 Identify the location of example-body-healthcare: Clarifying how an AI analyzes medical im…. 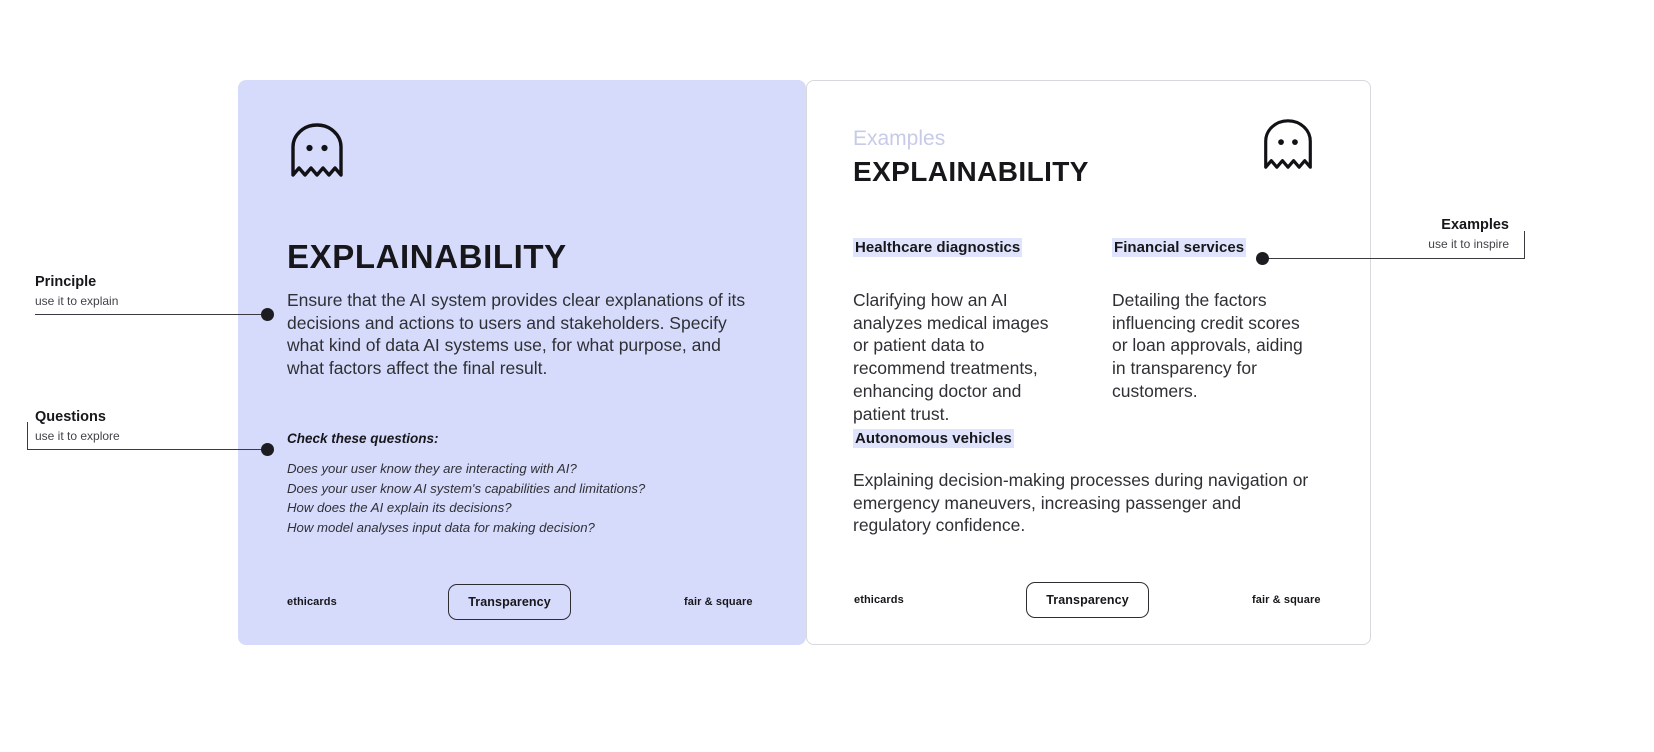
(951, 357).